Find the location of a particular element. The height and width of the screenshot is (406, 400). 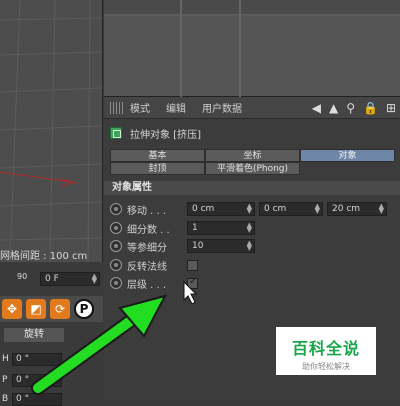

grid-spacing-label: 网格间距 : 100 cm is located at coordinates (44, 256).